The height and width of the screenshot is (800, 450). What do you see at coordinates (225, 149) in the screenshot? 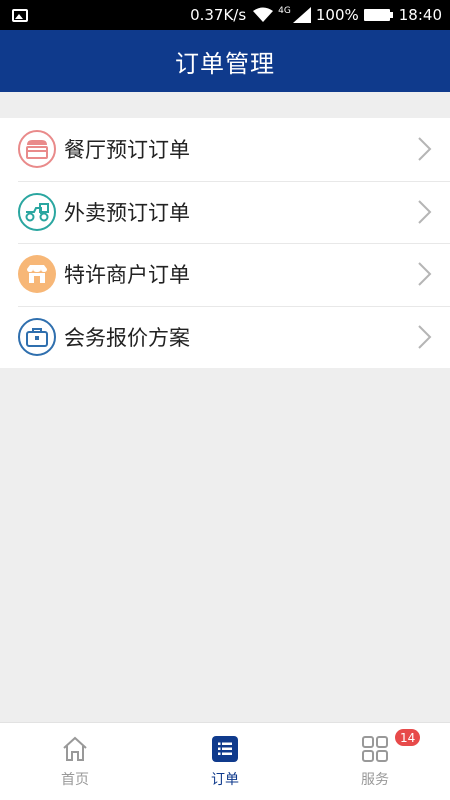
I see `menu-item-restaurant-orders: 餐厅预订订单` at bounding box center [225, 149].